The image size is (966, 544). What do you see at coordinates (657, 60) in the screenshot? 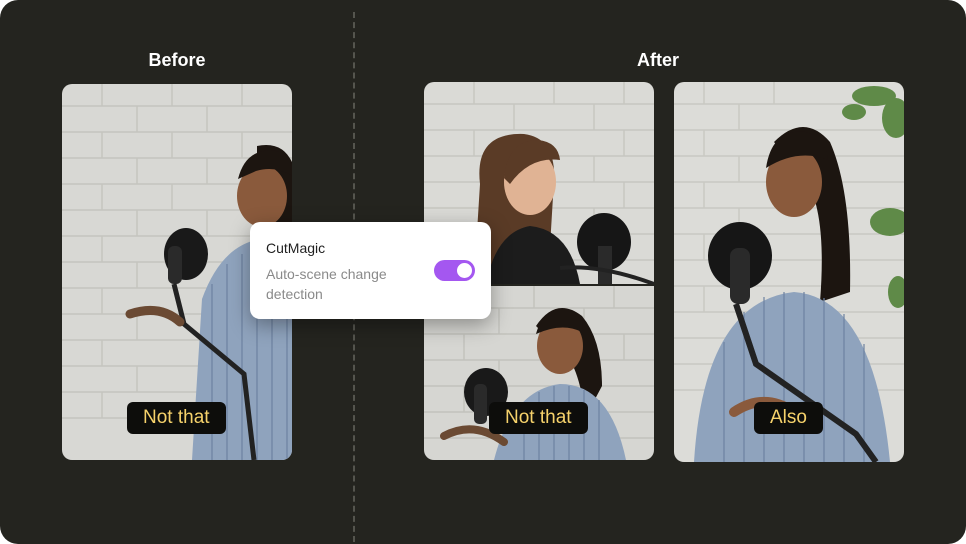
I see `after-heading: After` at bounding box center [657, 60].